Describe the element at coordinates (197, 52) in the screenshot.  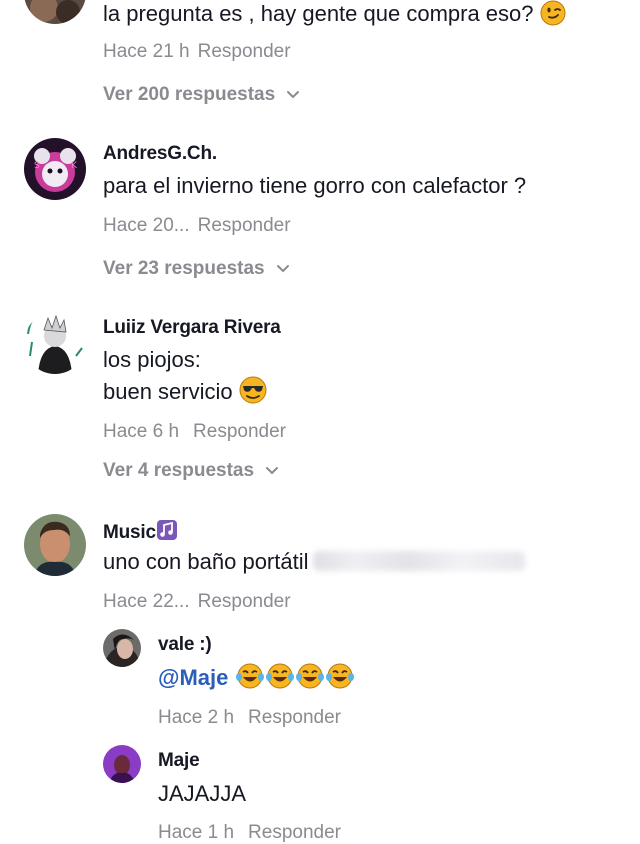
I see `comment-meta: Hace 21 h Responder` at that location.